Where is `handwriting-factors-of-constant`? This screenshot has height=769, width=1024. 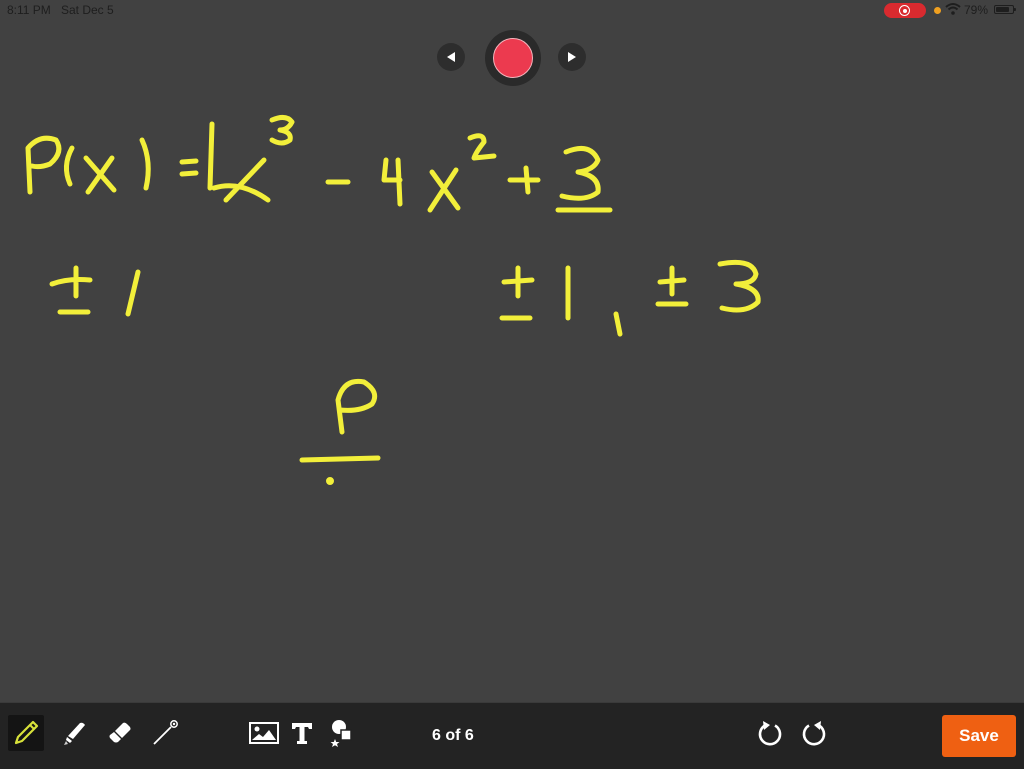 handwriting-factors-of-constant is located at coordinates (630, 298).